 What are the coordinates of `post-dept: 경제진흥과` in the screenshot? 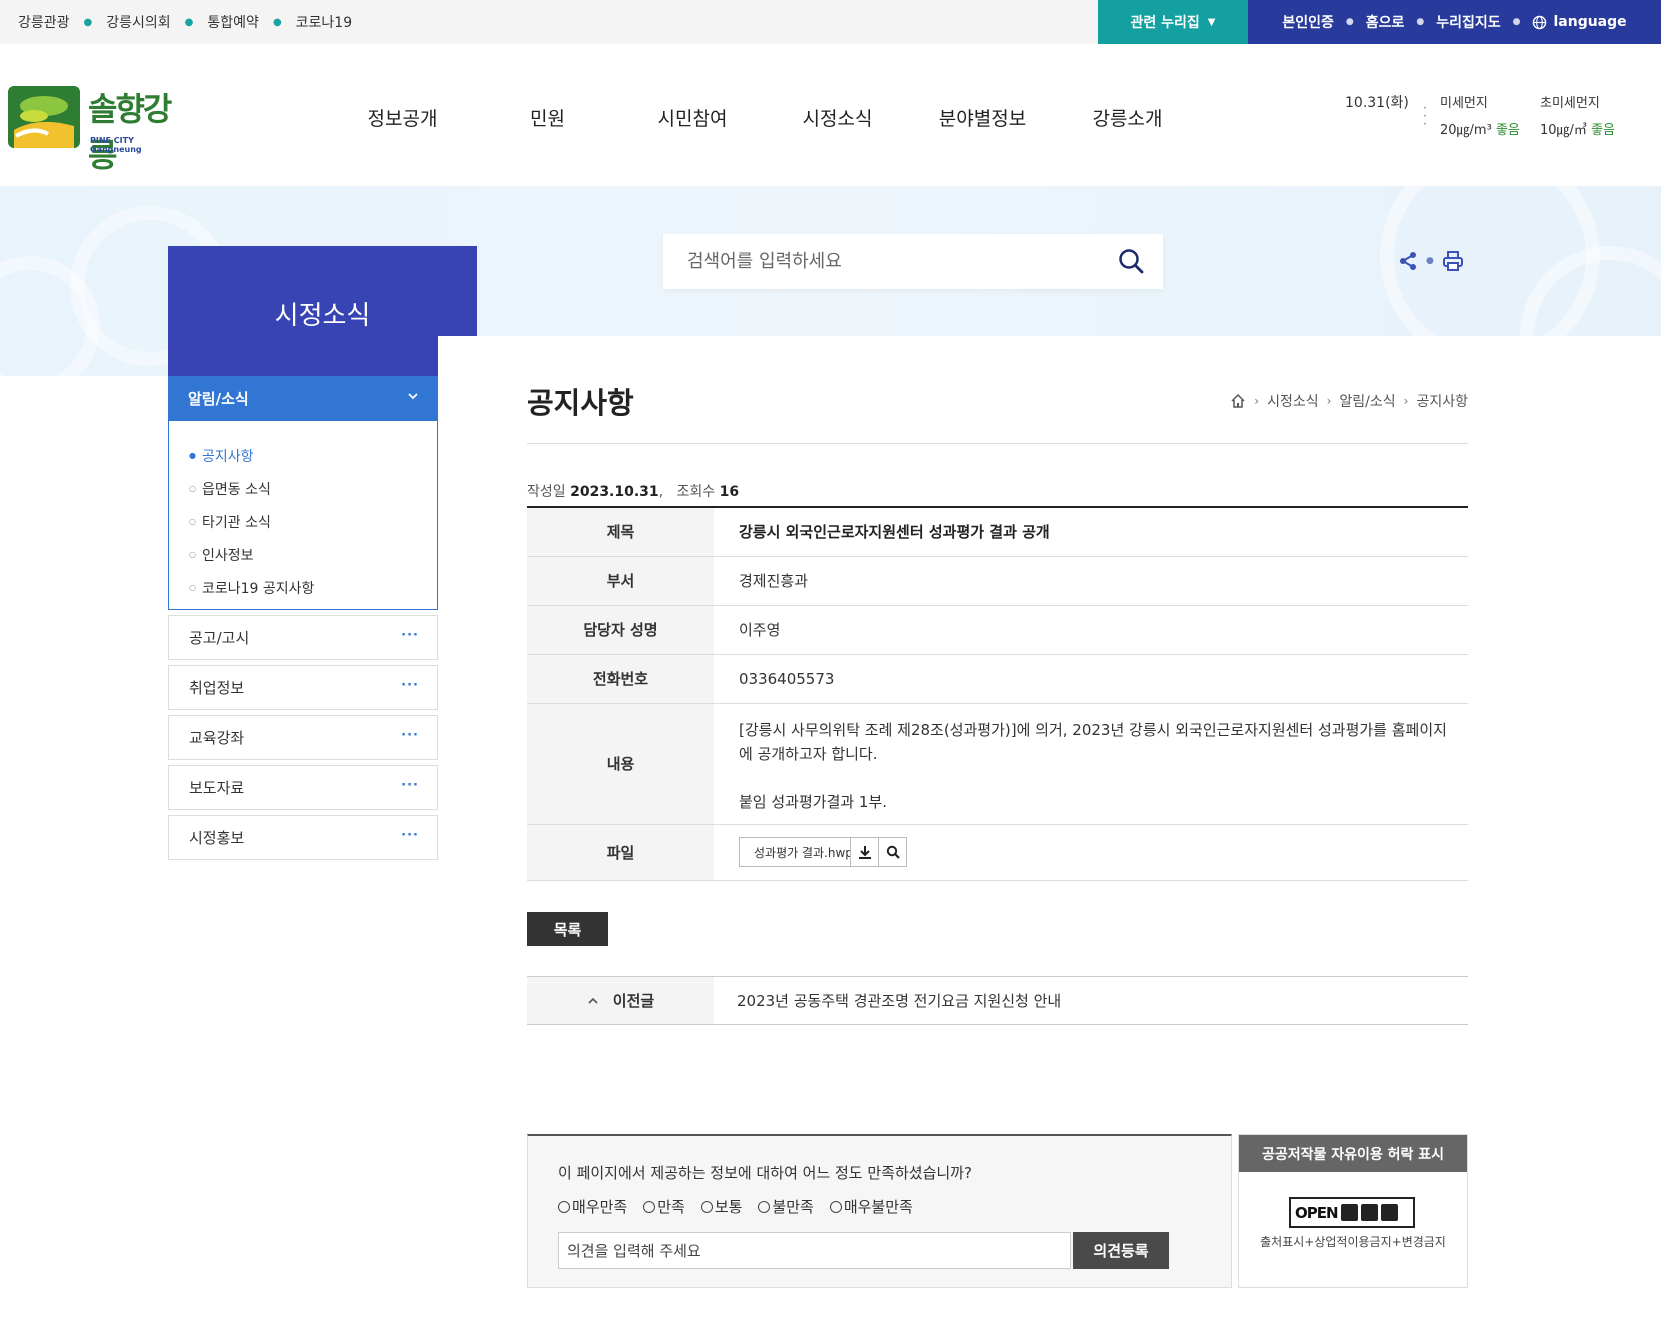 It's located at (1091, 581).